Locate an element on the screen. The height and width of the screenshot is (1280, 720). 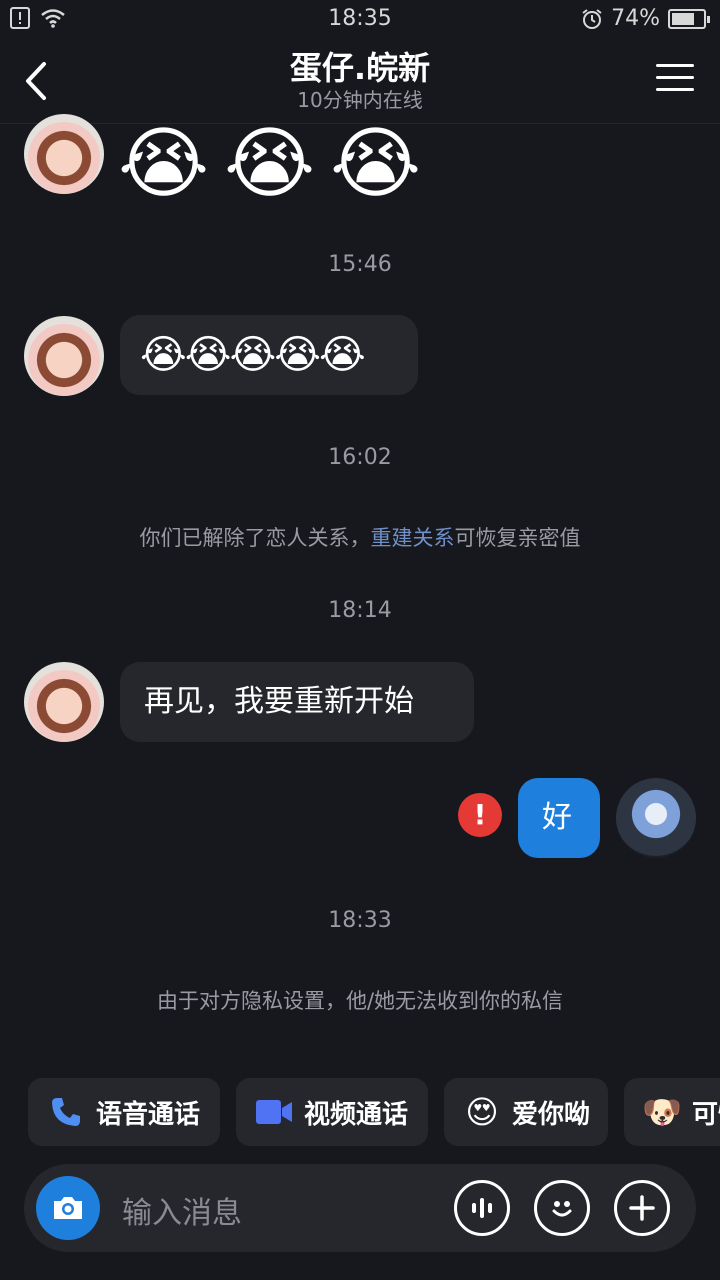
message-bubble: 😭😭😭😭😭 is located at coordinates (269, 355).